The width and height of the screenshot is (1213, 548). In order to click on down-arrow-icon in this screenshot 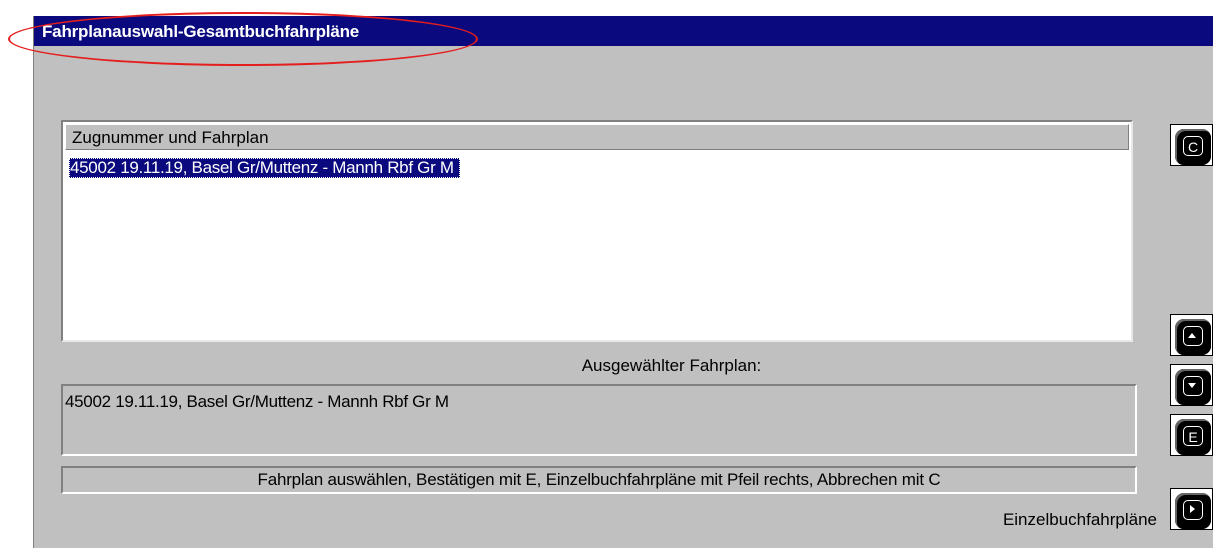, I will do `click(1193, 386)`.